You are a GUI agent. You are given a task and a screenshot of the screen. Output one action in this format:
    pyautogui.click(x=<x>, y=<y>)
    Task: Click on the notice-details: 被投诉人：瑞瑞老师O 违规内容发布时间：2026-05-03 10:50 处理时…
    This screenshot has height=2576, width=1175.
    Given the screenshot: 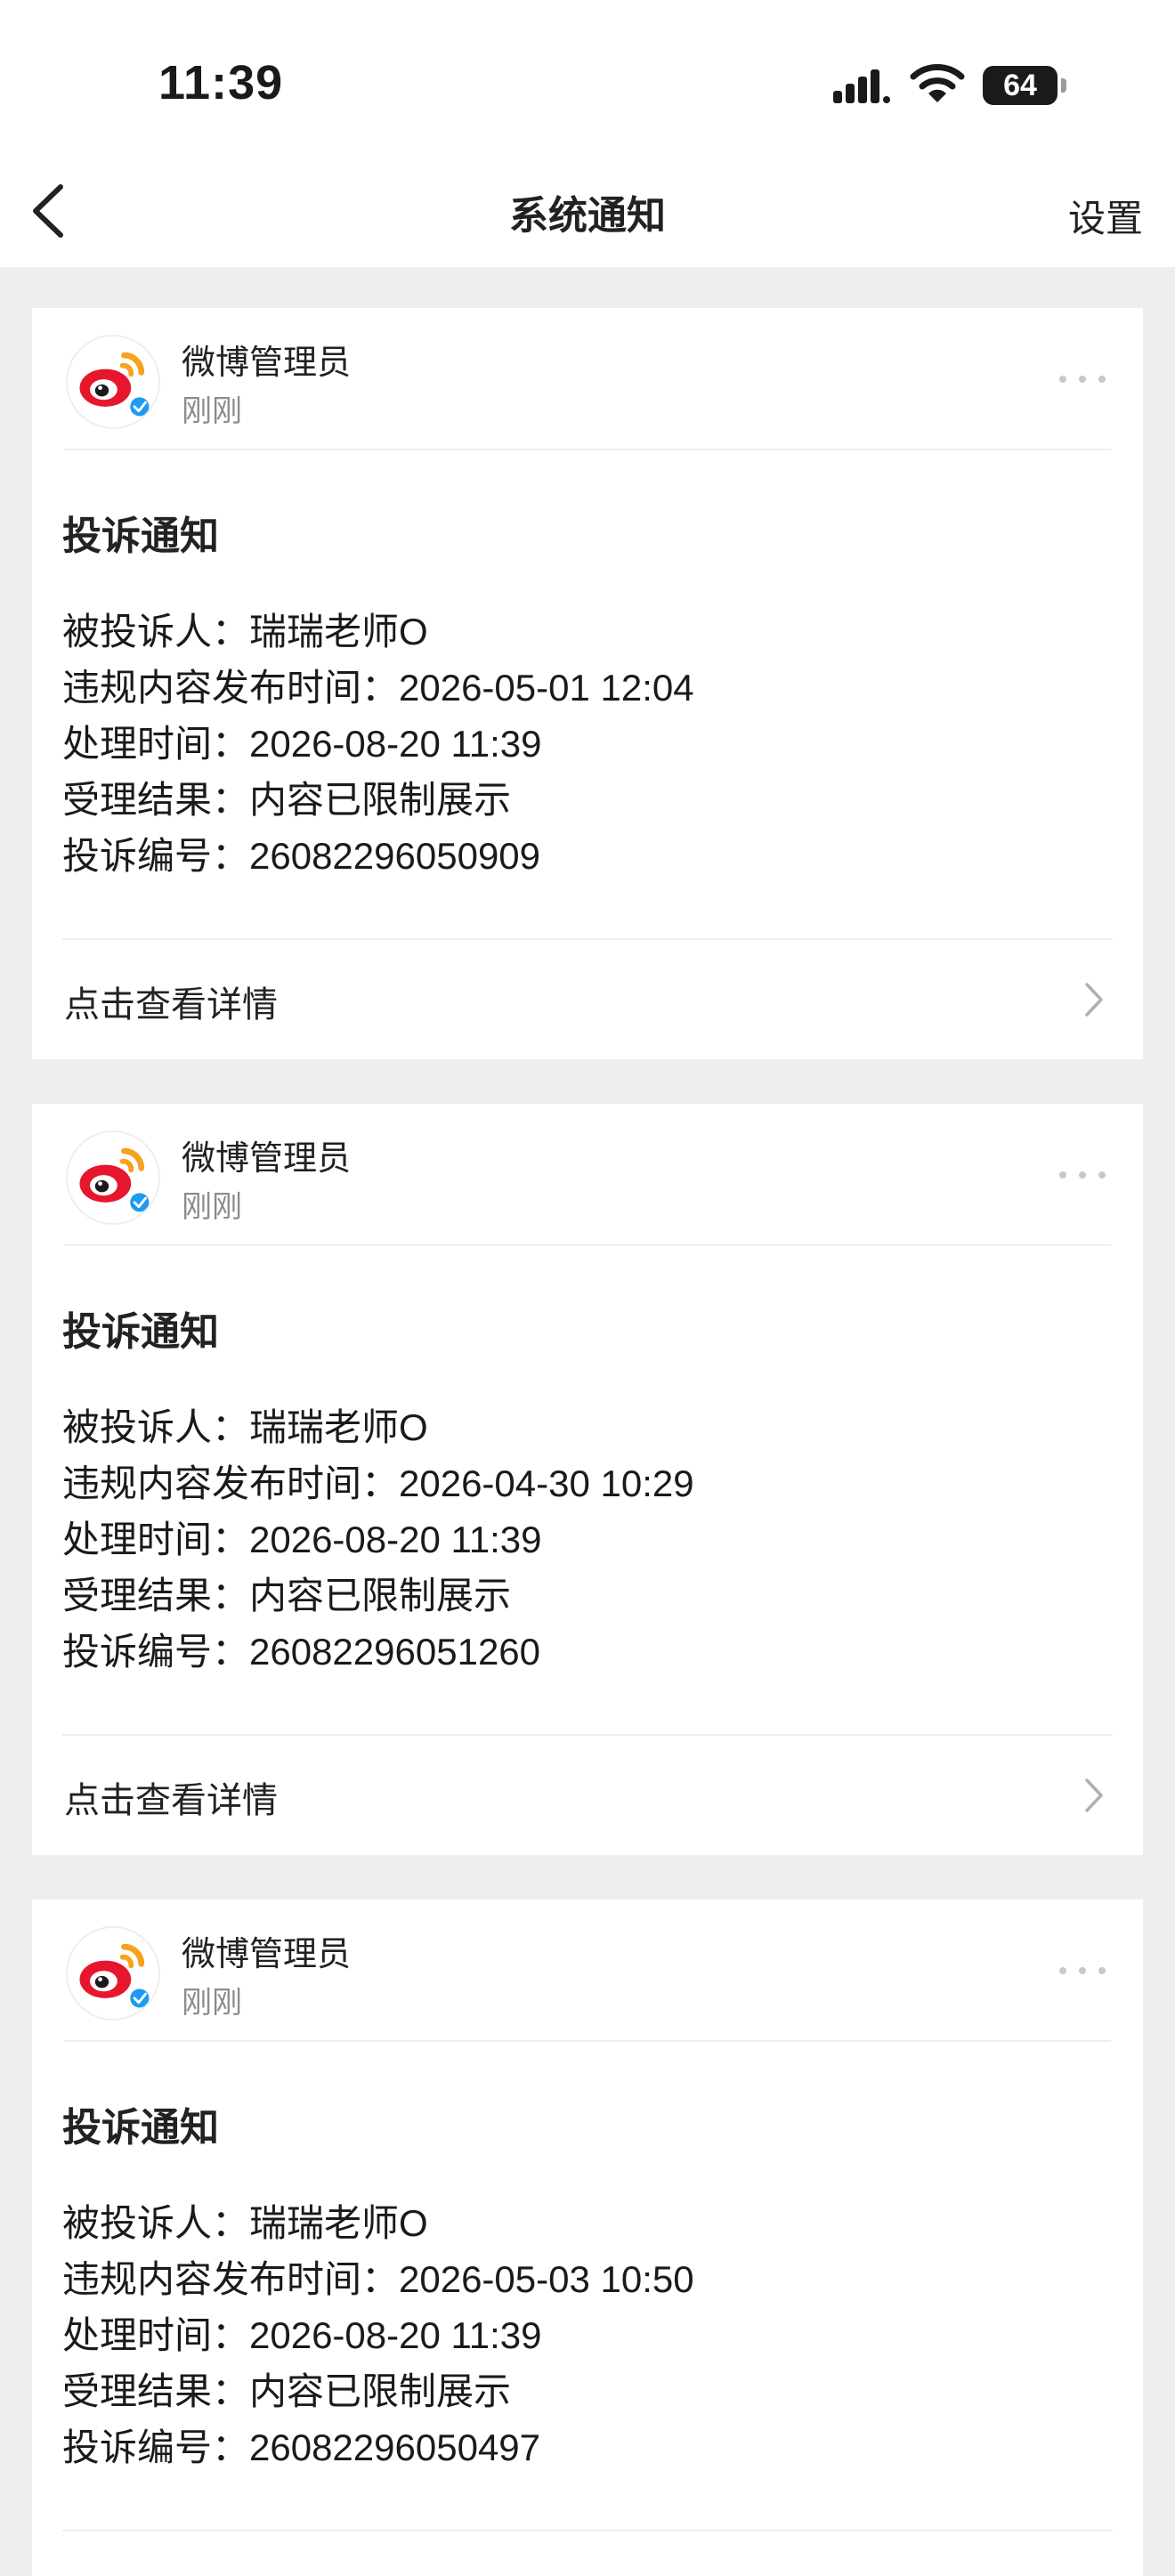 What is the action you would take?
    pyautogui.click(x=378, y=2335)
    